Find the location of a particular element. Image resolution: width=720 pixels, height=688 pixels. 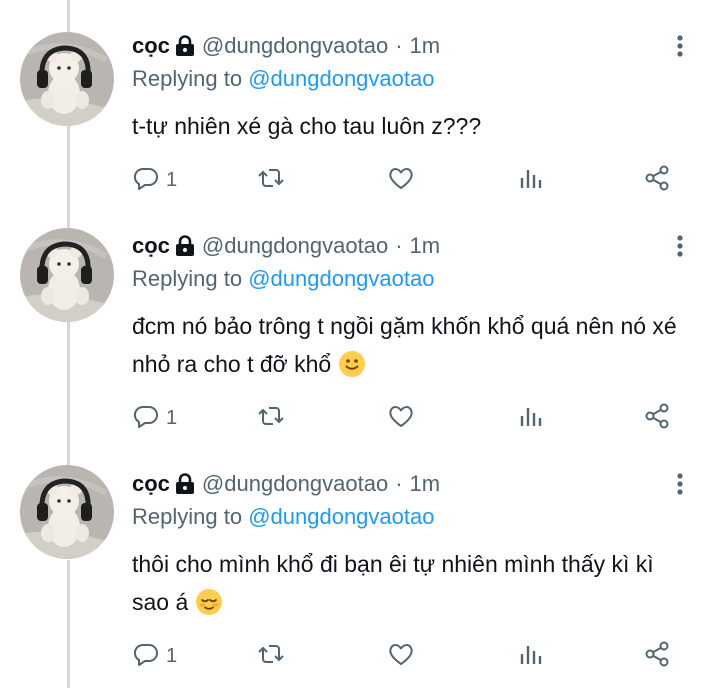

reply-icon is located at coordinates (146, 656).